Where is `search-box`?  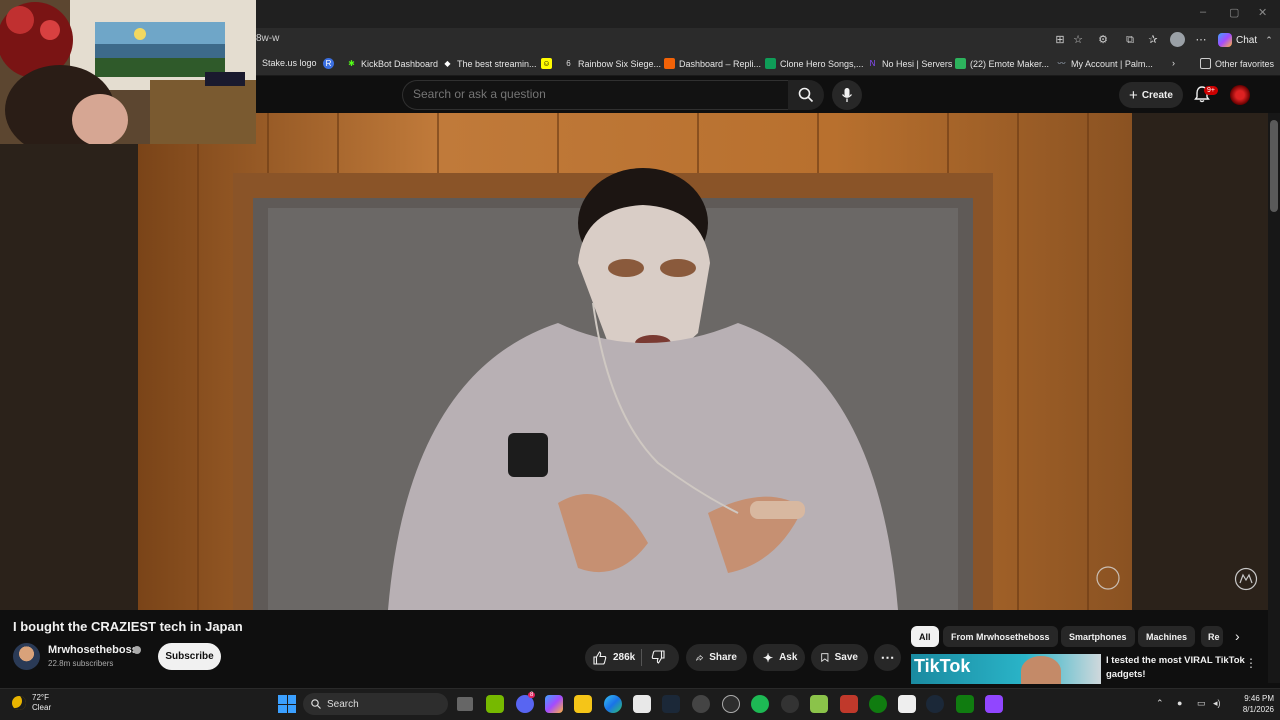
search-box is located at coordinates (595, 95).